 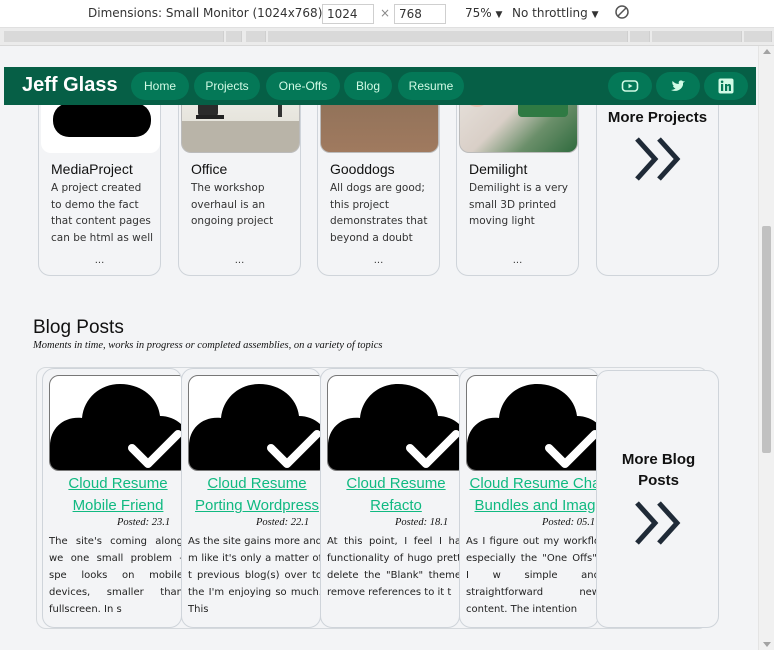 I want to click on project-title: Gooddogs, so click(x=362, y=169).